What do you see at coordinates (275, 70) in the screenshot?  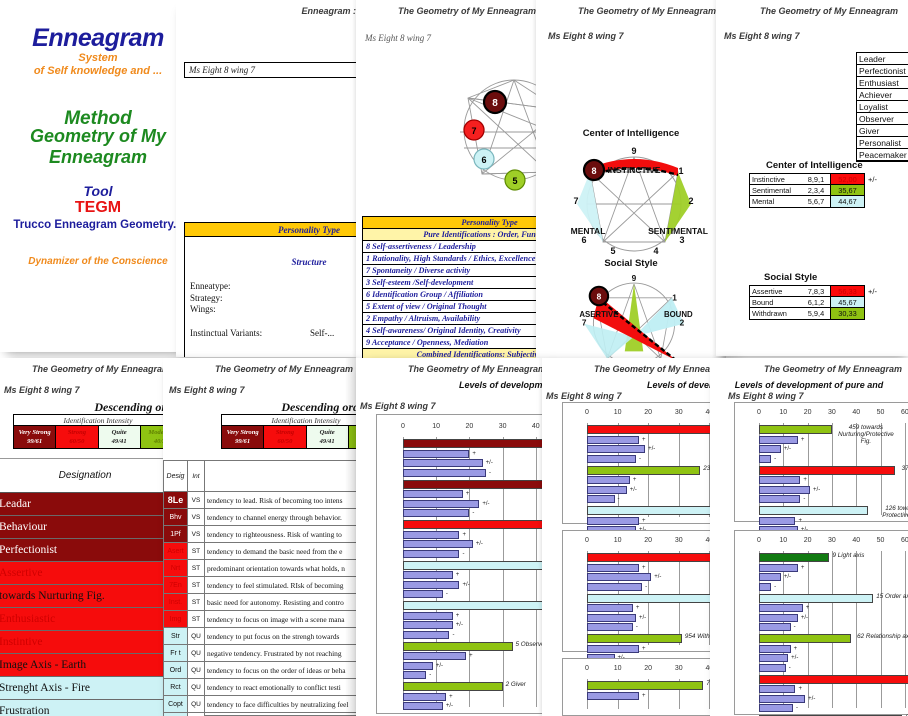 I see `user-name-field: Ms Eight 8 wing 7` at bounding box center [275, 70].